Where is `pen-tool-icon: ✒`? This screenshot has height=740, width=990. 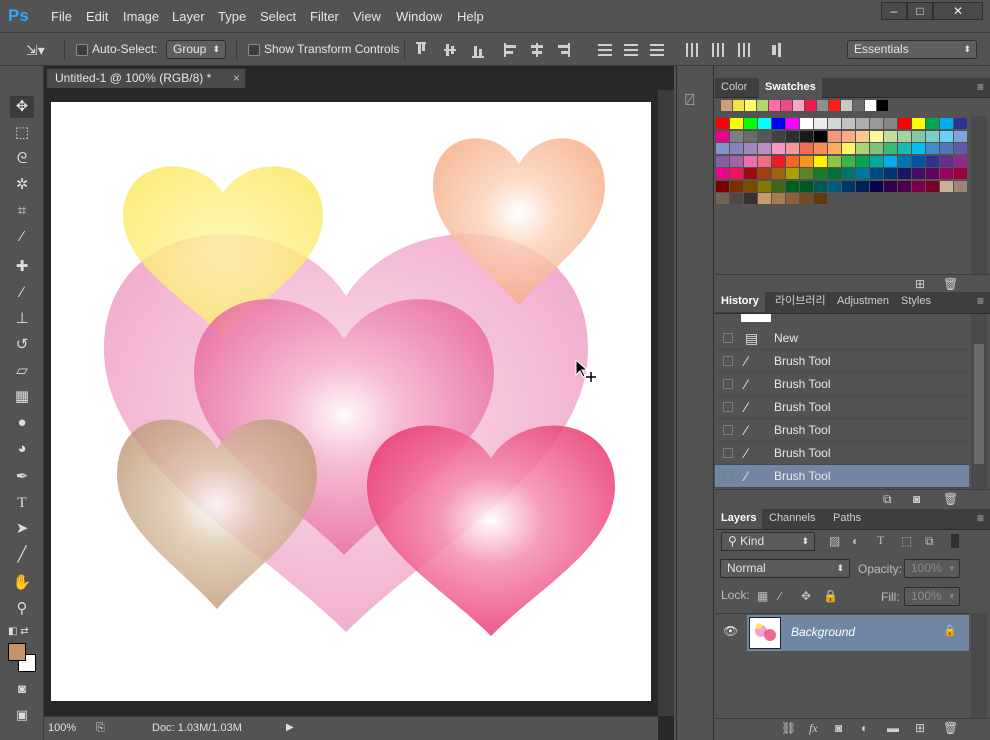
pen-tool-icon: ✒ is located at coordinates (22, 477).